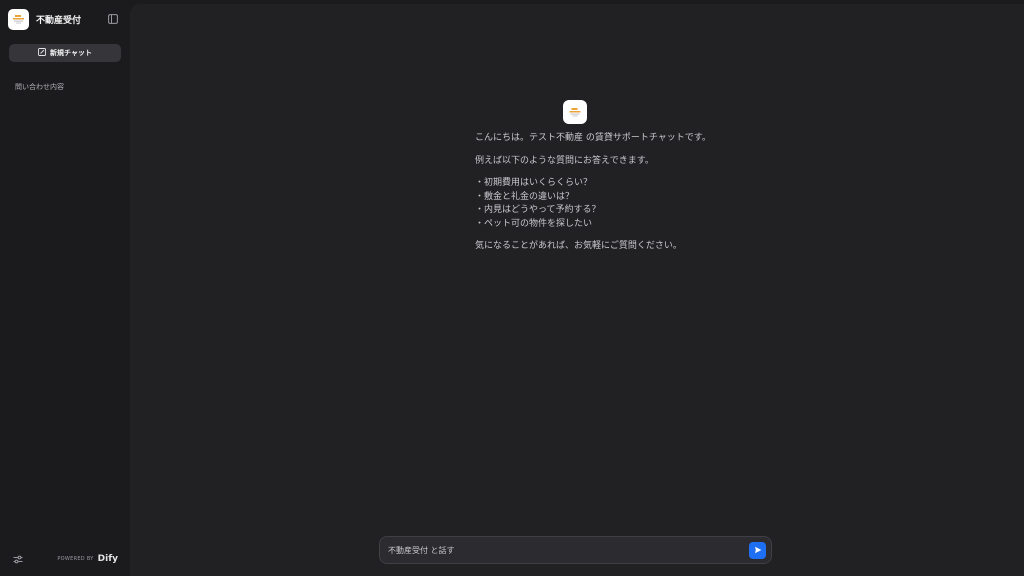 This screenshot has height=576, width=1024. I want to click on new-chat-button: 新規チャット, so click(65, 53).